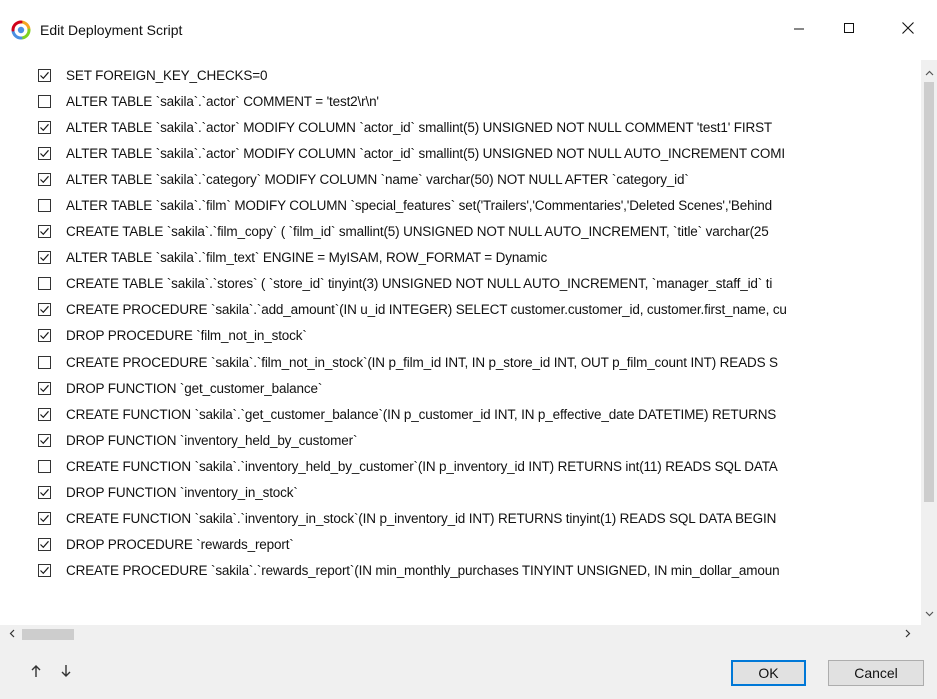 This screenshot has width=937, height=699. I want to click on move-up-button, so click(36, 673).